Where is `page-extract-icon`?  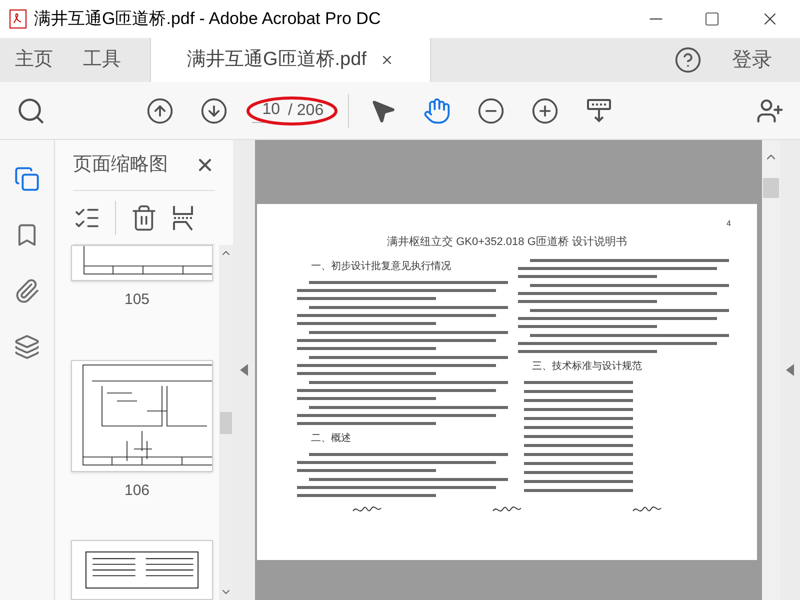 page-extract-icon is located at coordinates (183, 218).